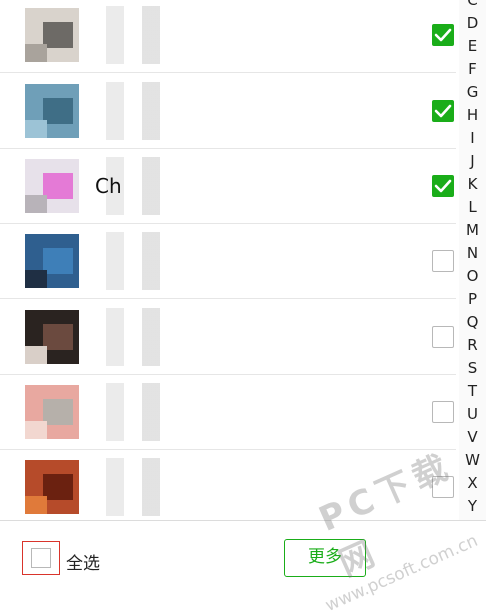 This screenshot has height=616, width=486. Describe the element at coordinates (472, 345) in the screenshot. I see `alphabet-letter: R` at that location.